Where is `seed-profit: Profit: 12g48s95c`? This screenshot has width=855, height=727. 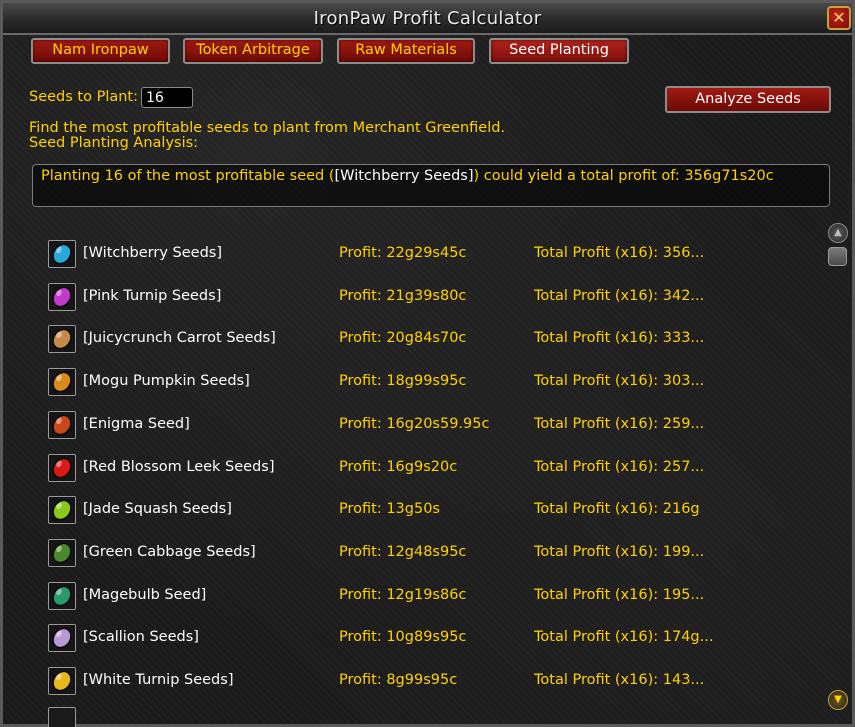 seed-profit: Profit: 12g48s95c is located at coordinates (403, 552).